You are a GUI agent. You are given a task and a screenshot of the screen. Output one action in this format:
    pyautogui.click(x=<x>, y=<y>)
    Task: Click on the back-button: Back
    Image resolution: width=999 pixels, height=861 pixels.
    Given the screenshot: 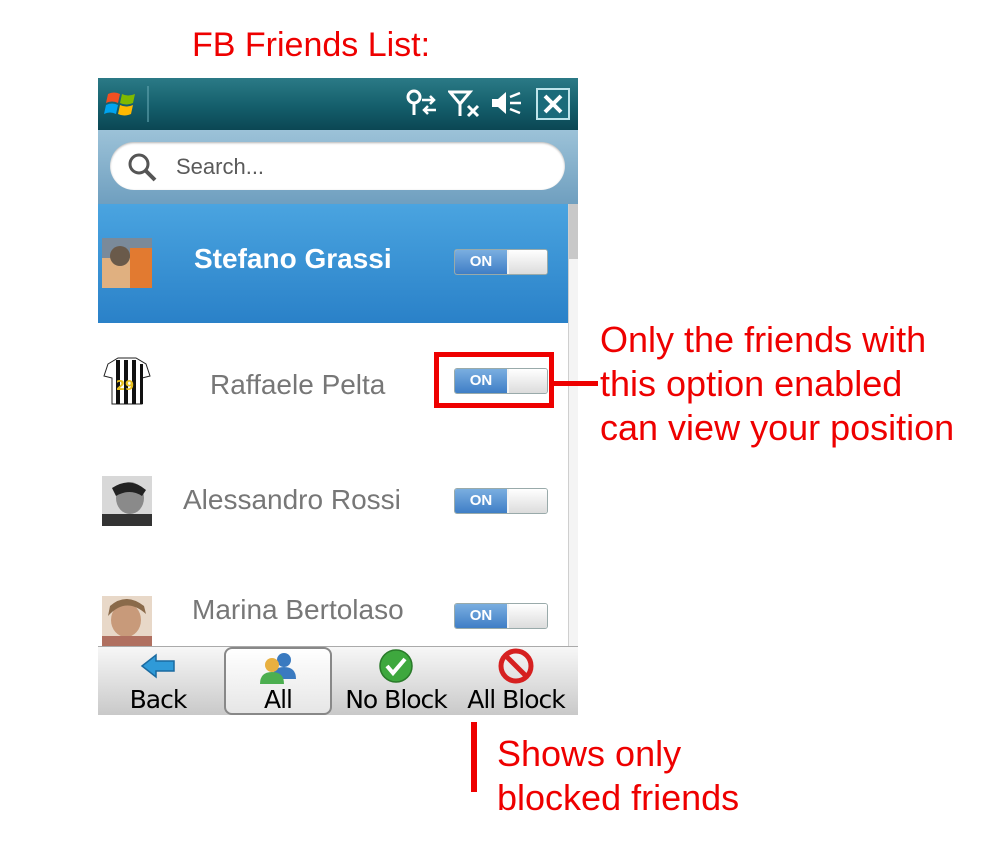 What is the action you would take?
    pyautogui.click(x=158, y=681)
    